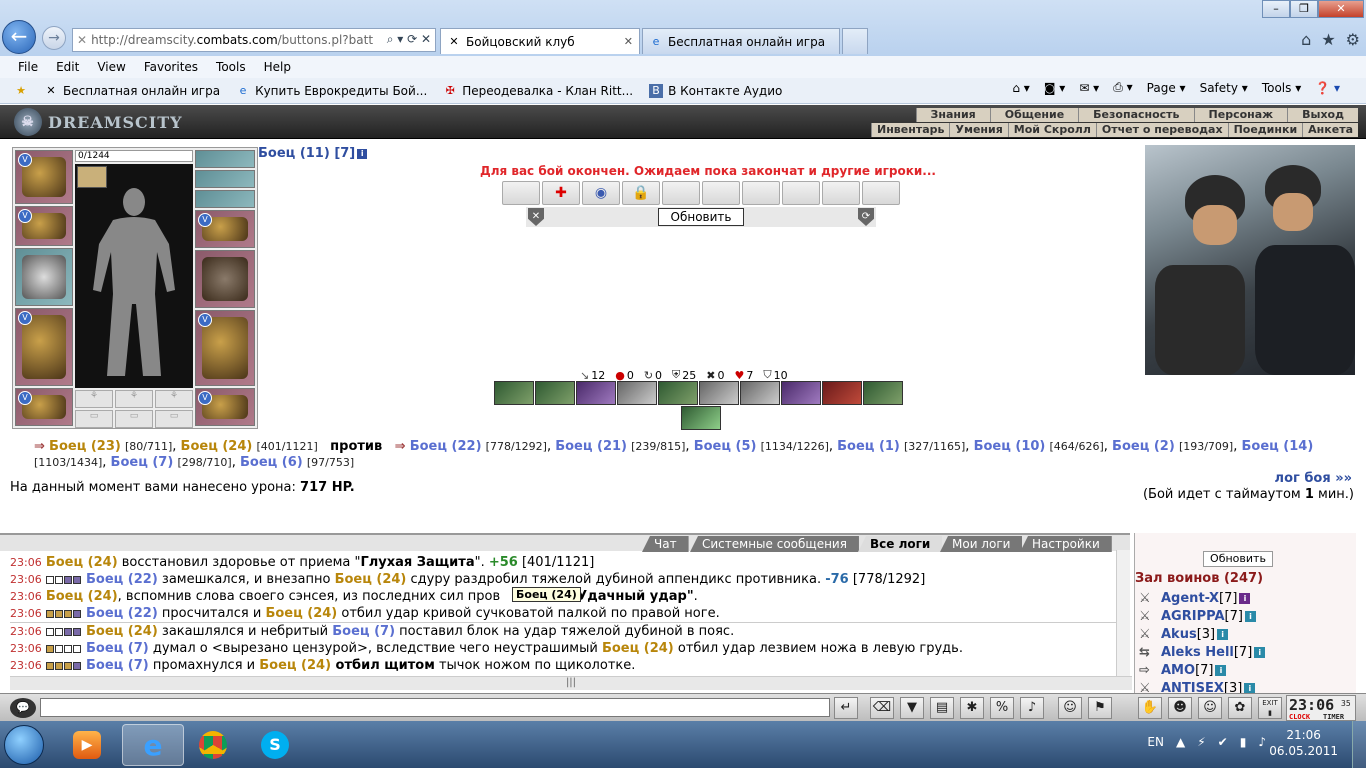  Describe the element at coordinates (1184, 634) in the screenshot. I see `hall-user: ⚔ Akus[3] i` at that location.